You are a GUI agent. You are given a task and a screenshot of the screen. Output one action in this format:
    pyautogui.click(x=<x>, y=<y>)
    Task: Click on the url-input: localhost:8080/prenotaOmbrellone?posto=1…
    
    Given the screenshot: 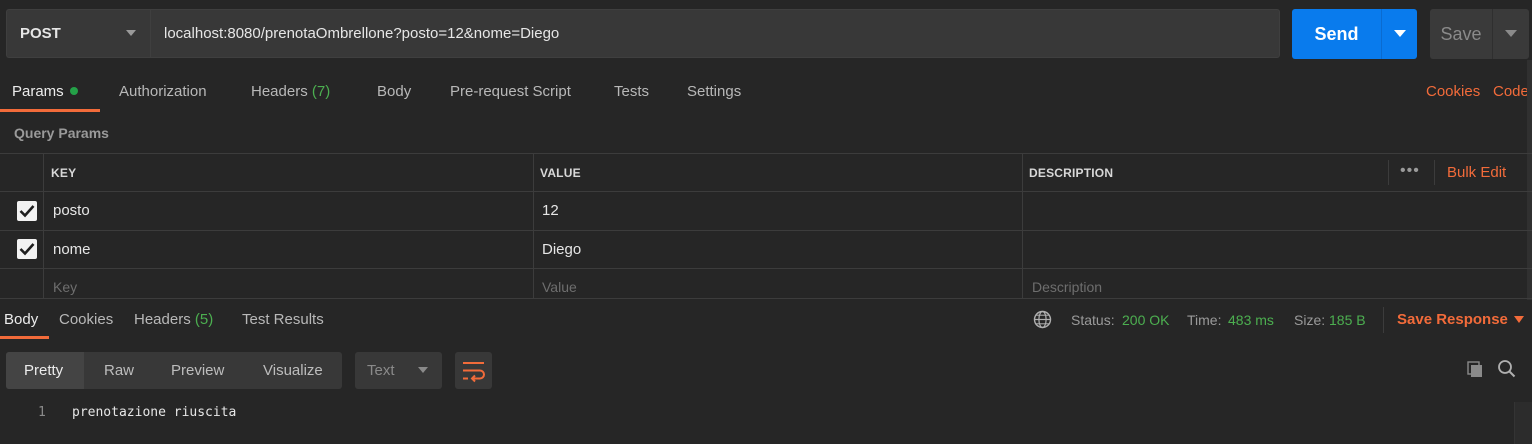 What is the action you would take?
    pyautogui.click(x=715, y=33)
    